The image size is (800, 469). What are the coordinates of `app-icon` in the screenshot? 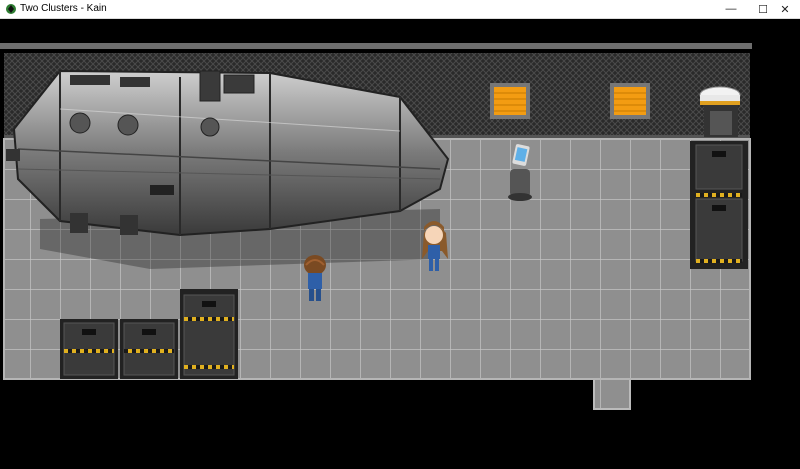 It's located at (11, 9).